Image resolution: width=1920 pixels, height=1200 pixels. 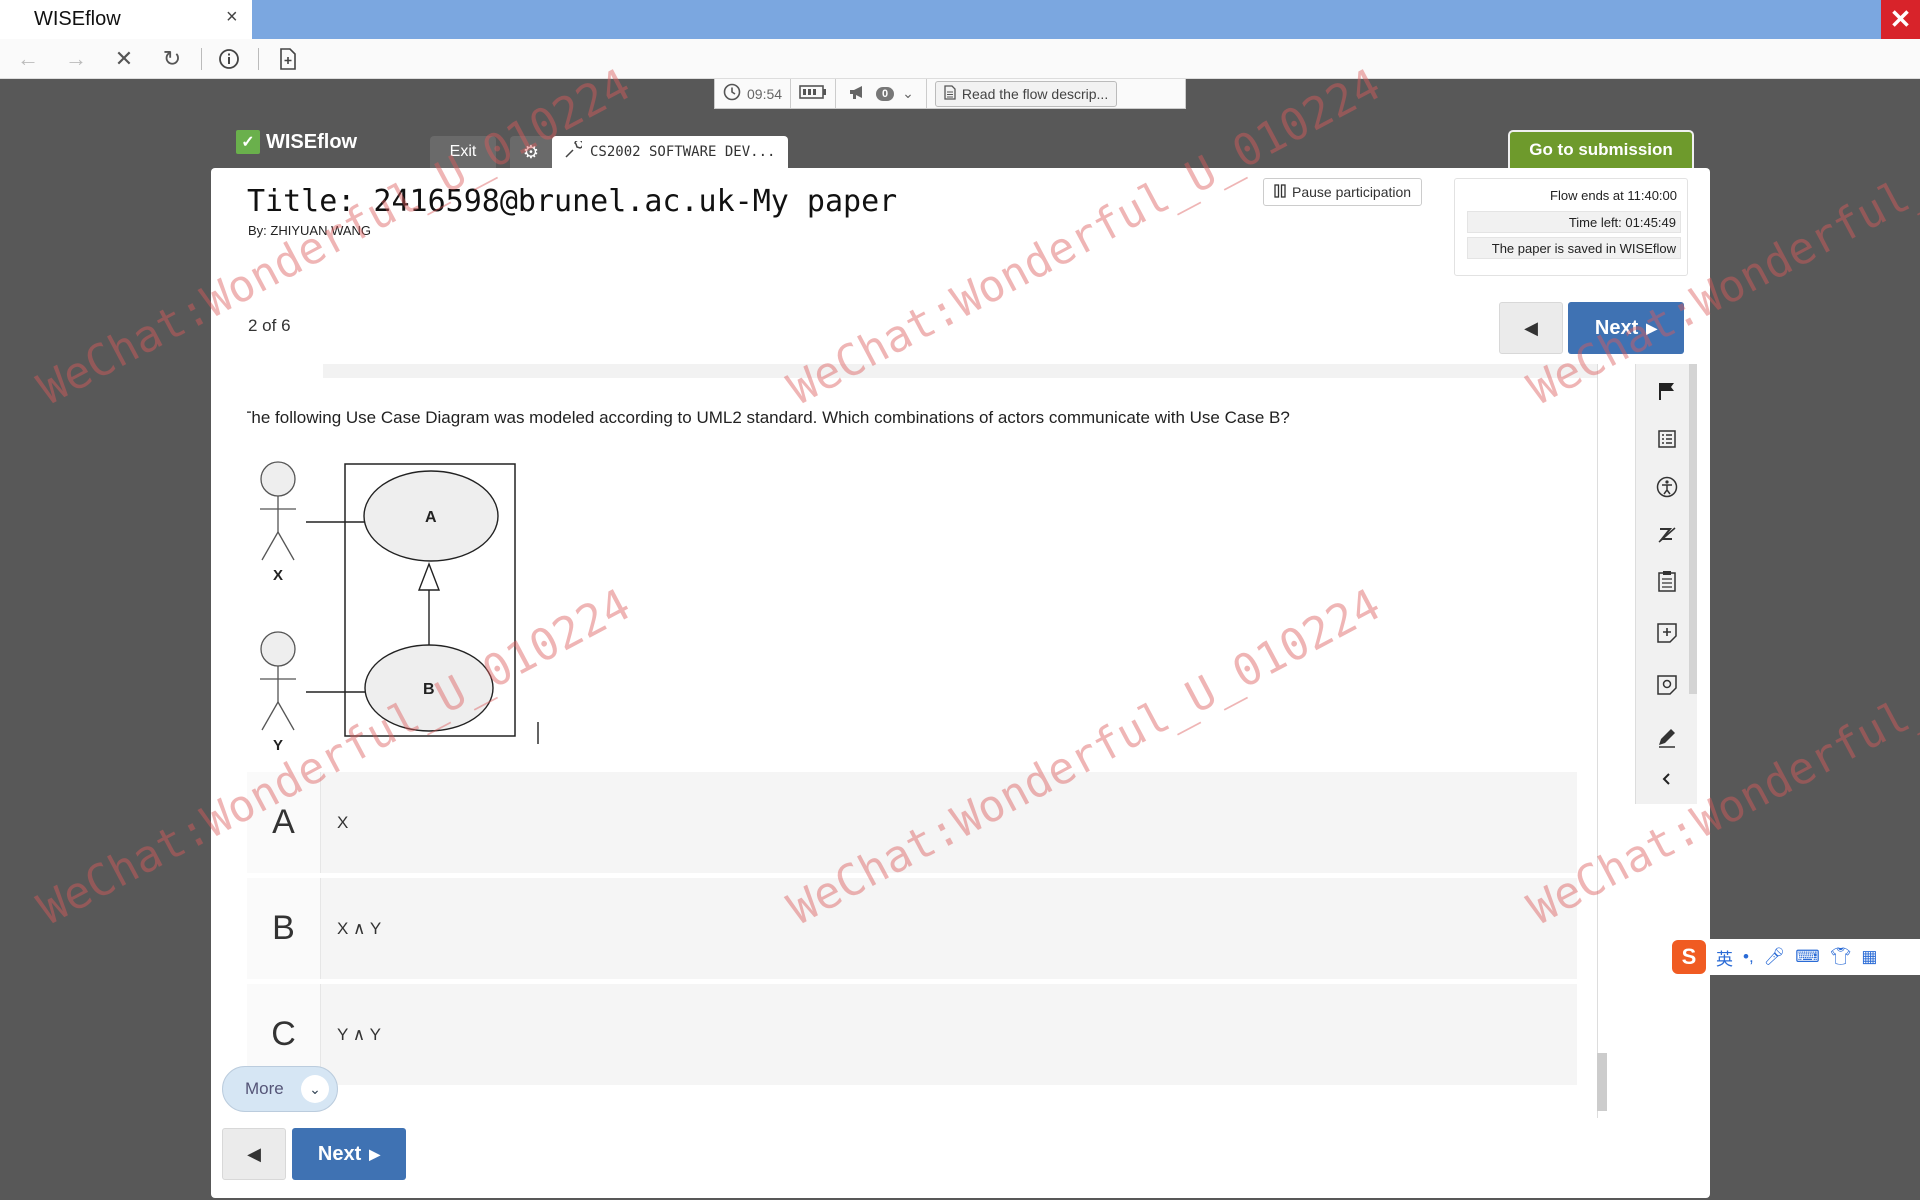 What do you see at coordinates (1280, 192) in the screenshot?
I see `pause-icon` at bounding box center [1280, 192].